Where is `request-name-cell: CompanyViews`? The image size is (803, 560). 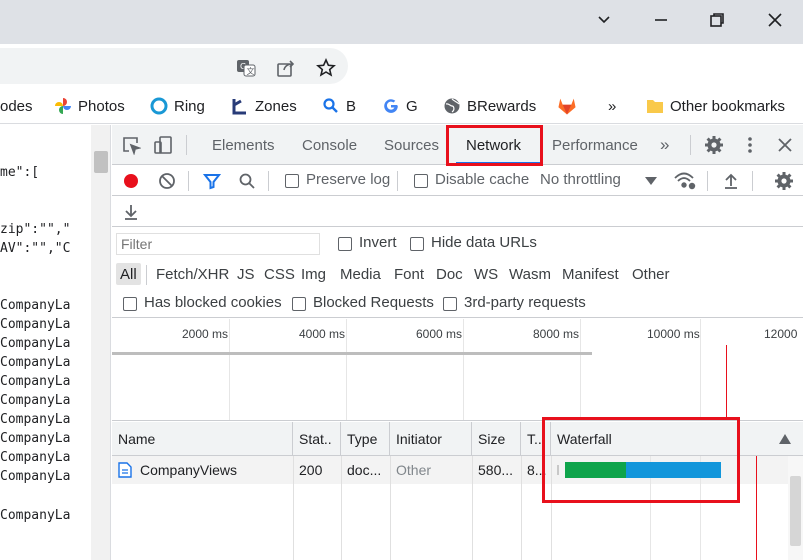
request-name-cell: CompanyViews is located at coordinates (202, 470).